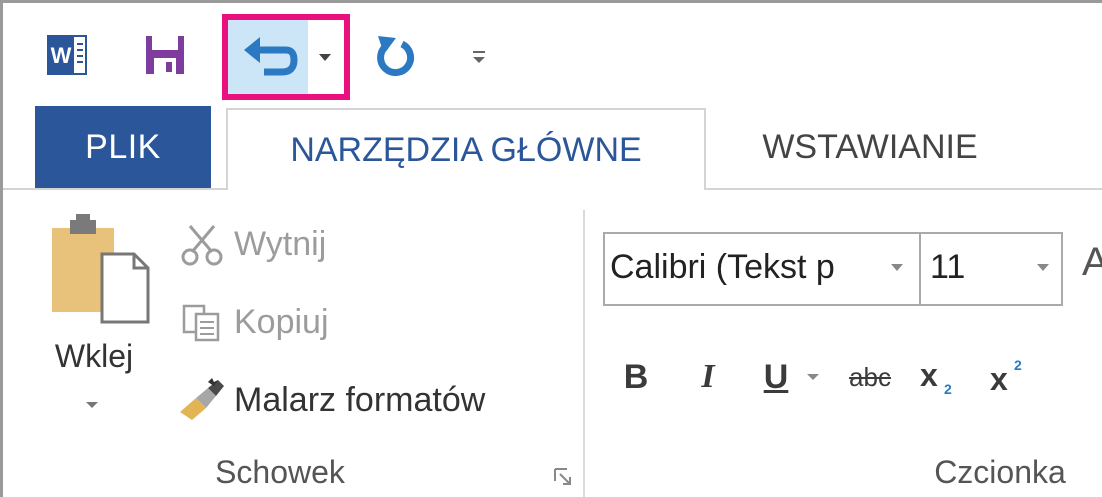 This screenshot has height=497, width=1102. Describe the element at coordinates (280, 472) in the screenshot. I see `group-label-clipboard: Schowek` at that location.